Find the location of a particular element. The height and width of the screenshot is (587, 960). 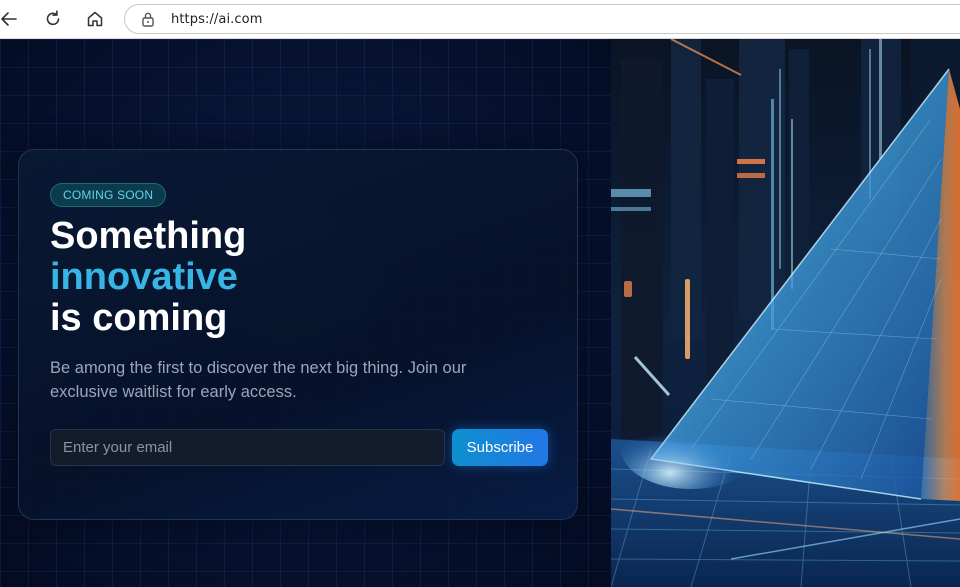

hero-title: Something innovative is coming is located at coordinates (148, 277).